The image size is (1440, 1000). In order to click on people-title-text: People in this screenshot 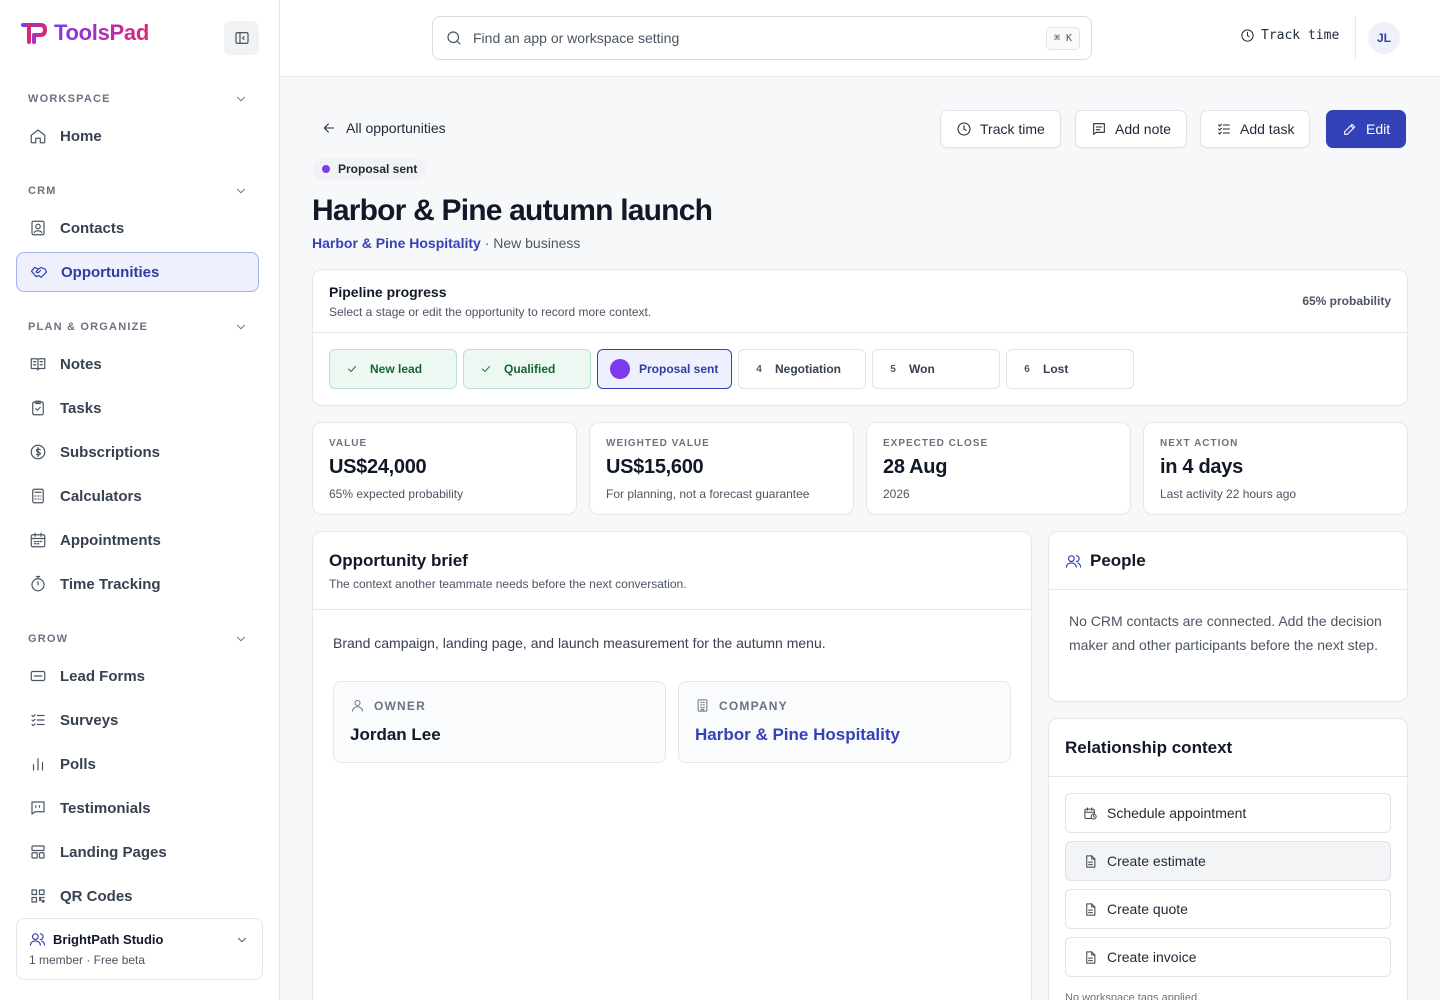, I will do `click(1118, 560)`.